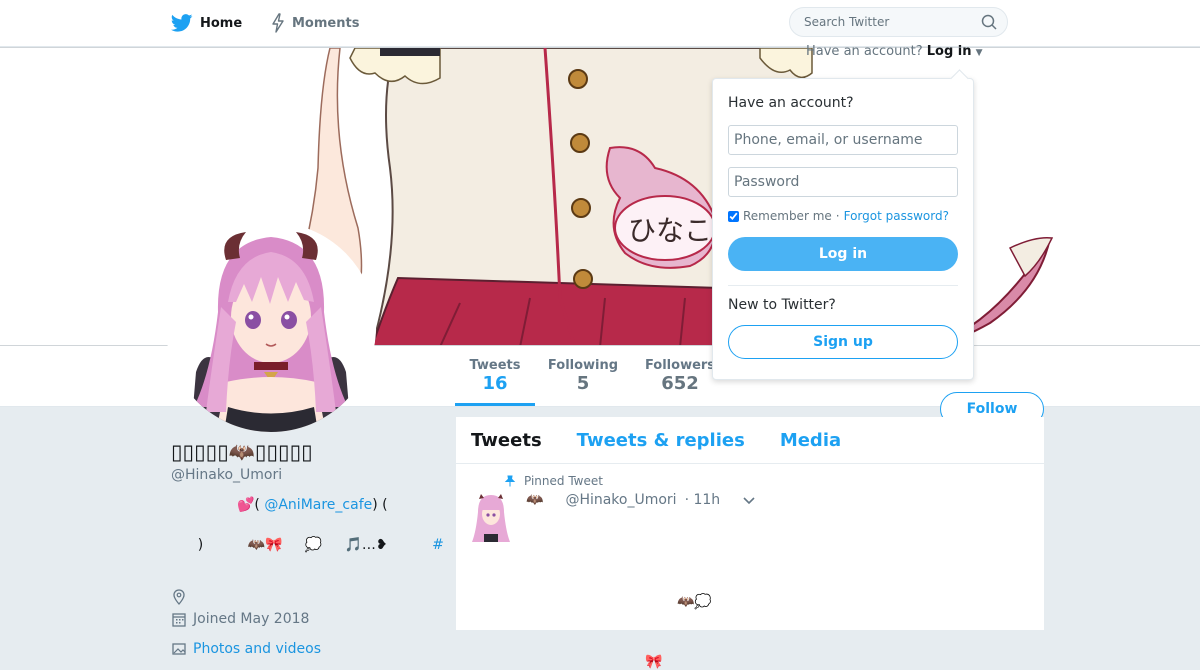  I want to click on new-to-twitter-heading: New to Twitter?, so click(782, 305).